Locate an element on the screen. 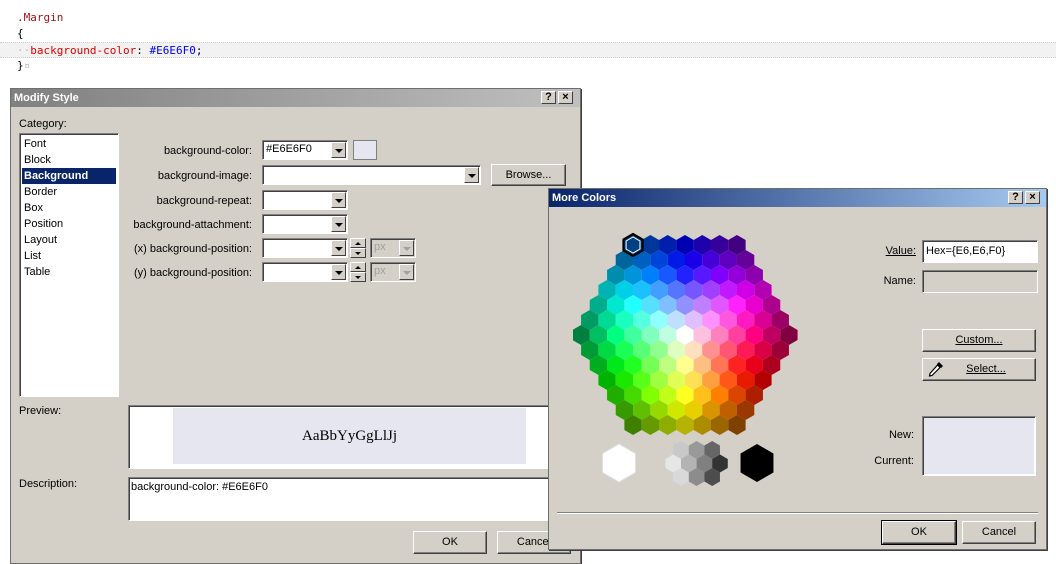 The width and height of the screenshot is (1056, 564). separator is located at coordinates (797, 513).